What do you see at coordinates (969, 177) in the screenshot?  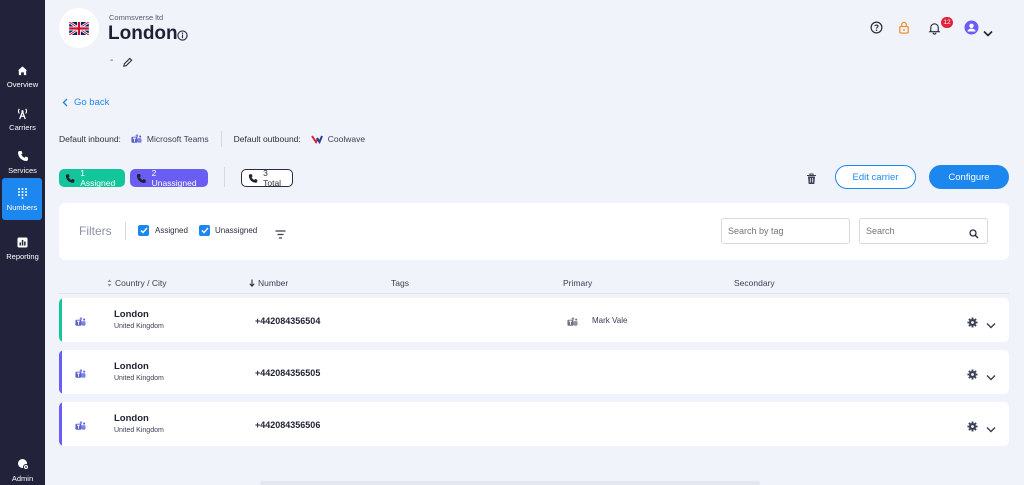 I see `configure-button: Configure` at bounding box center [969, 177].